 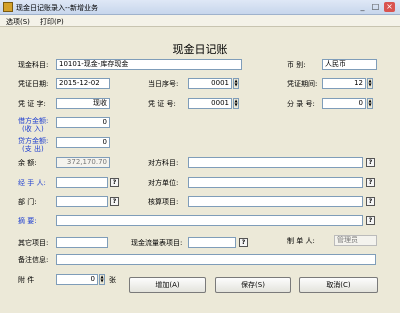 What do you see at coordinates (167, 285) in the screenshot?
I see `add-button: 增加(A)` at bounding box center [167, 285].